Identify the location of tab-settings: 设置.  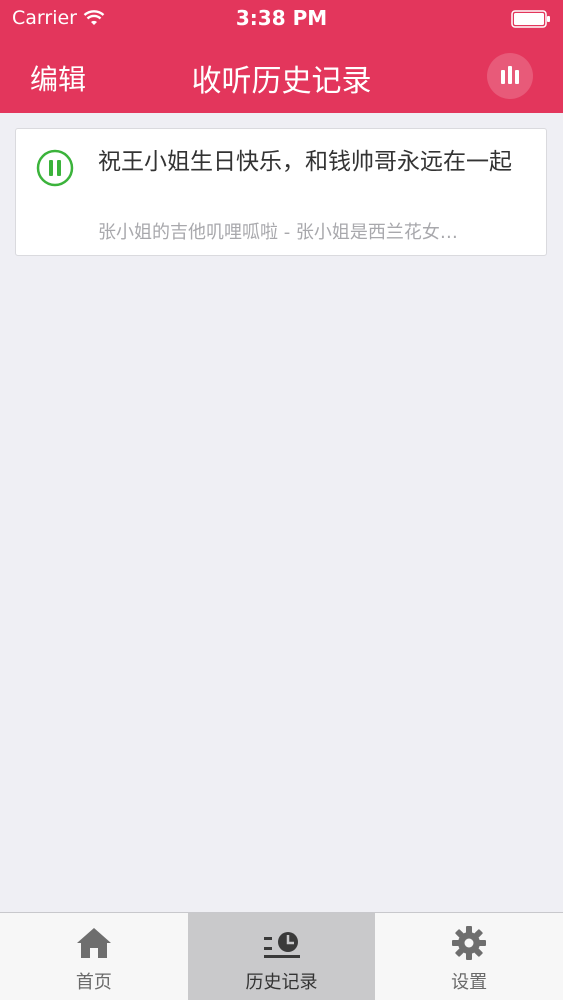
(469, 956).